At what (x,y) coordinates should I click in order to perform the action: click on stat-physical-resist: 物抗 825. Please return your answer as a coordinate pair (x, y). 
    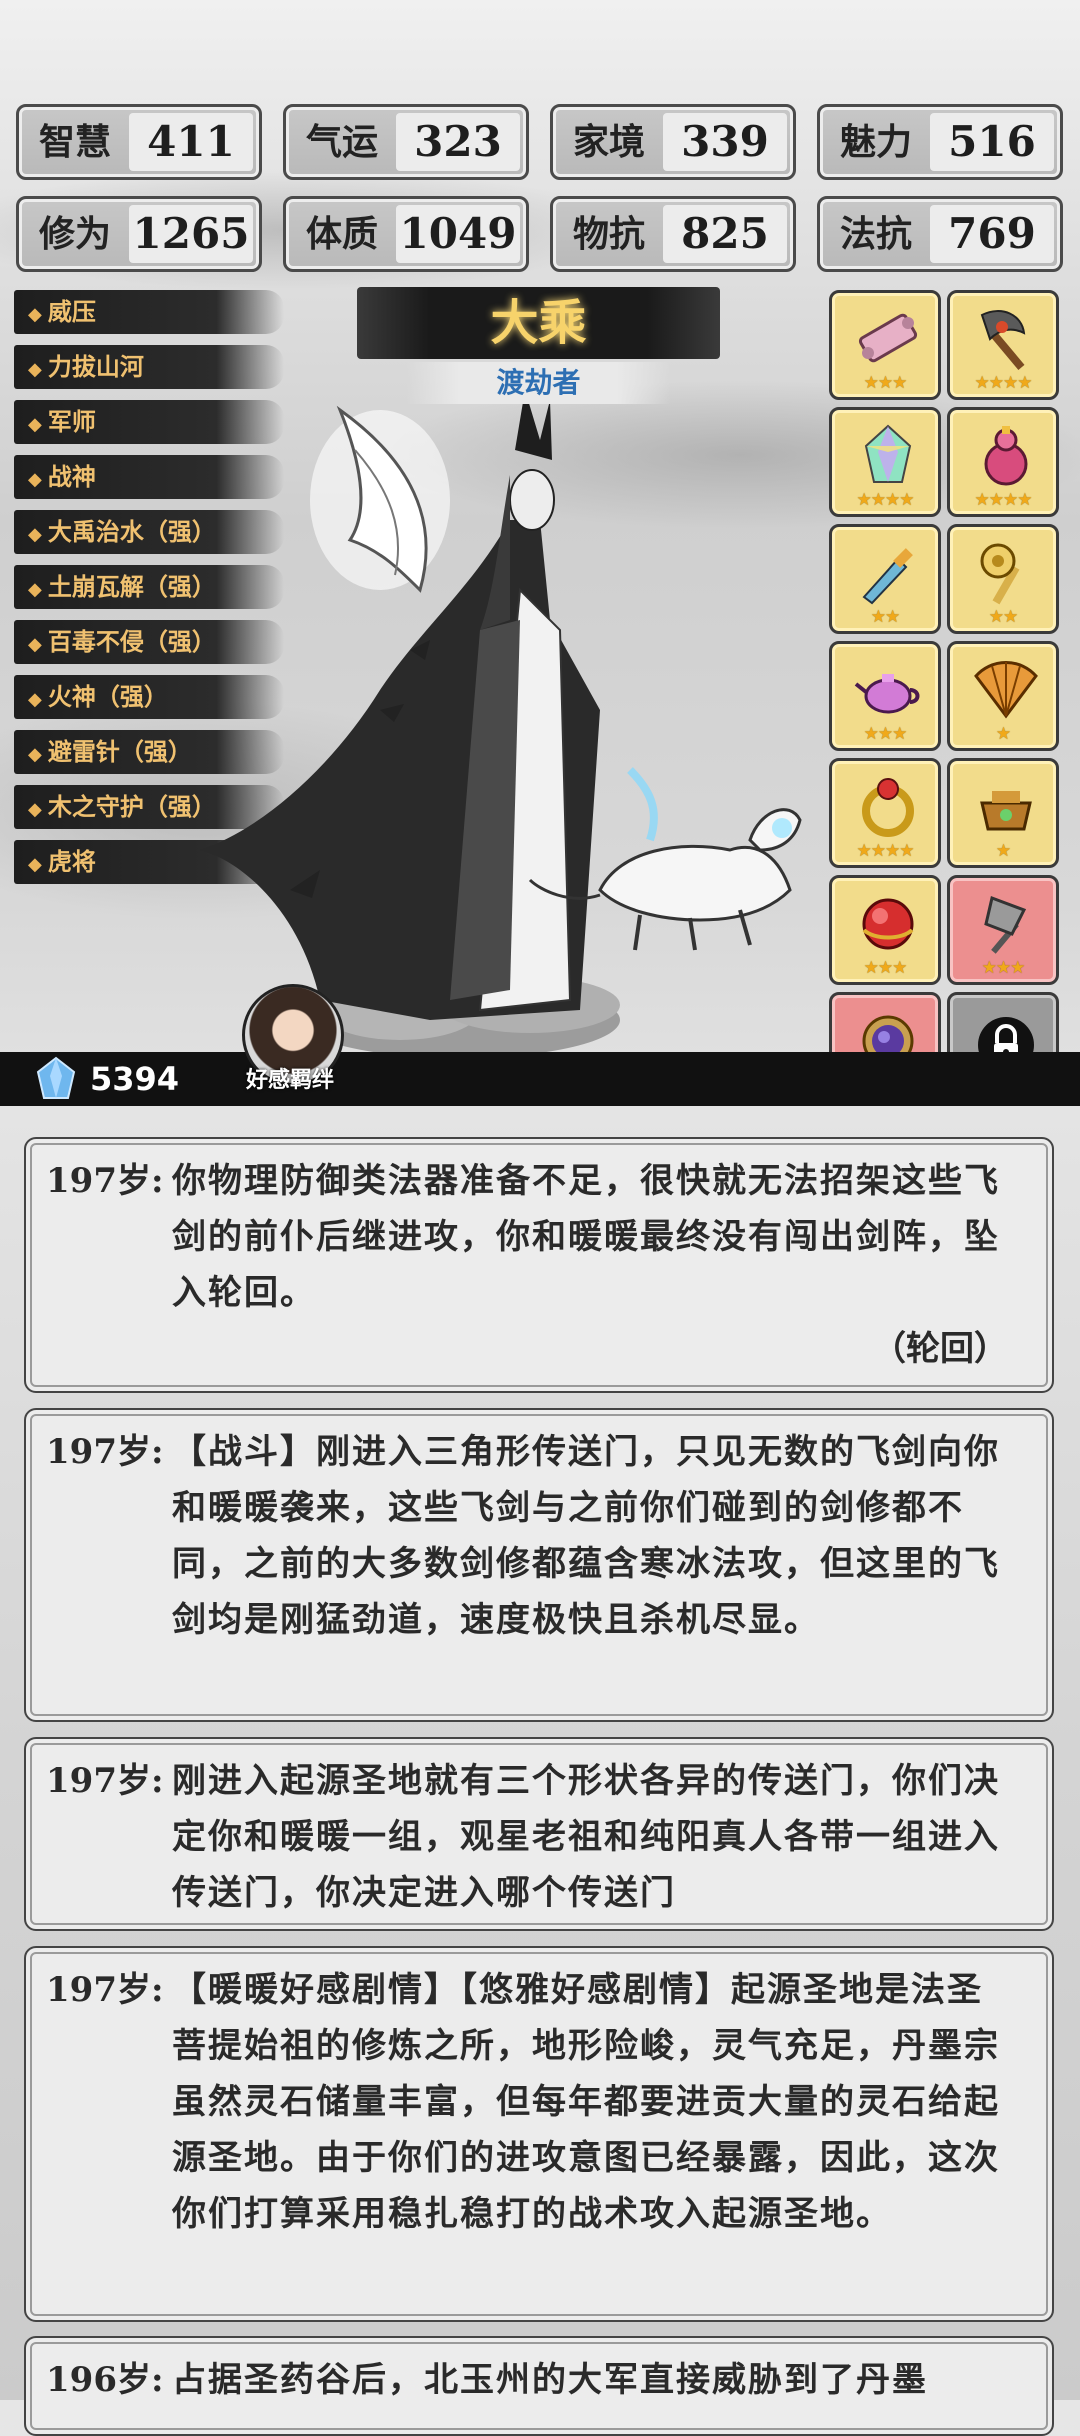
    Looking at the image, I should click on (673, 234).